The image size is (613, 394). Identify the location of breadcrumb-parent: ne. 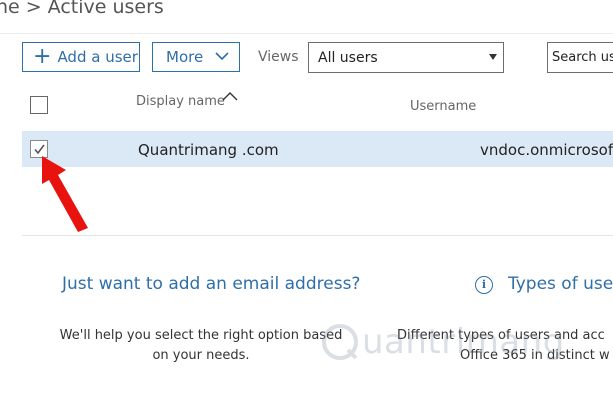
(10, 9).